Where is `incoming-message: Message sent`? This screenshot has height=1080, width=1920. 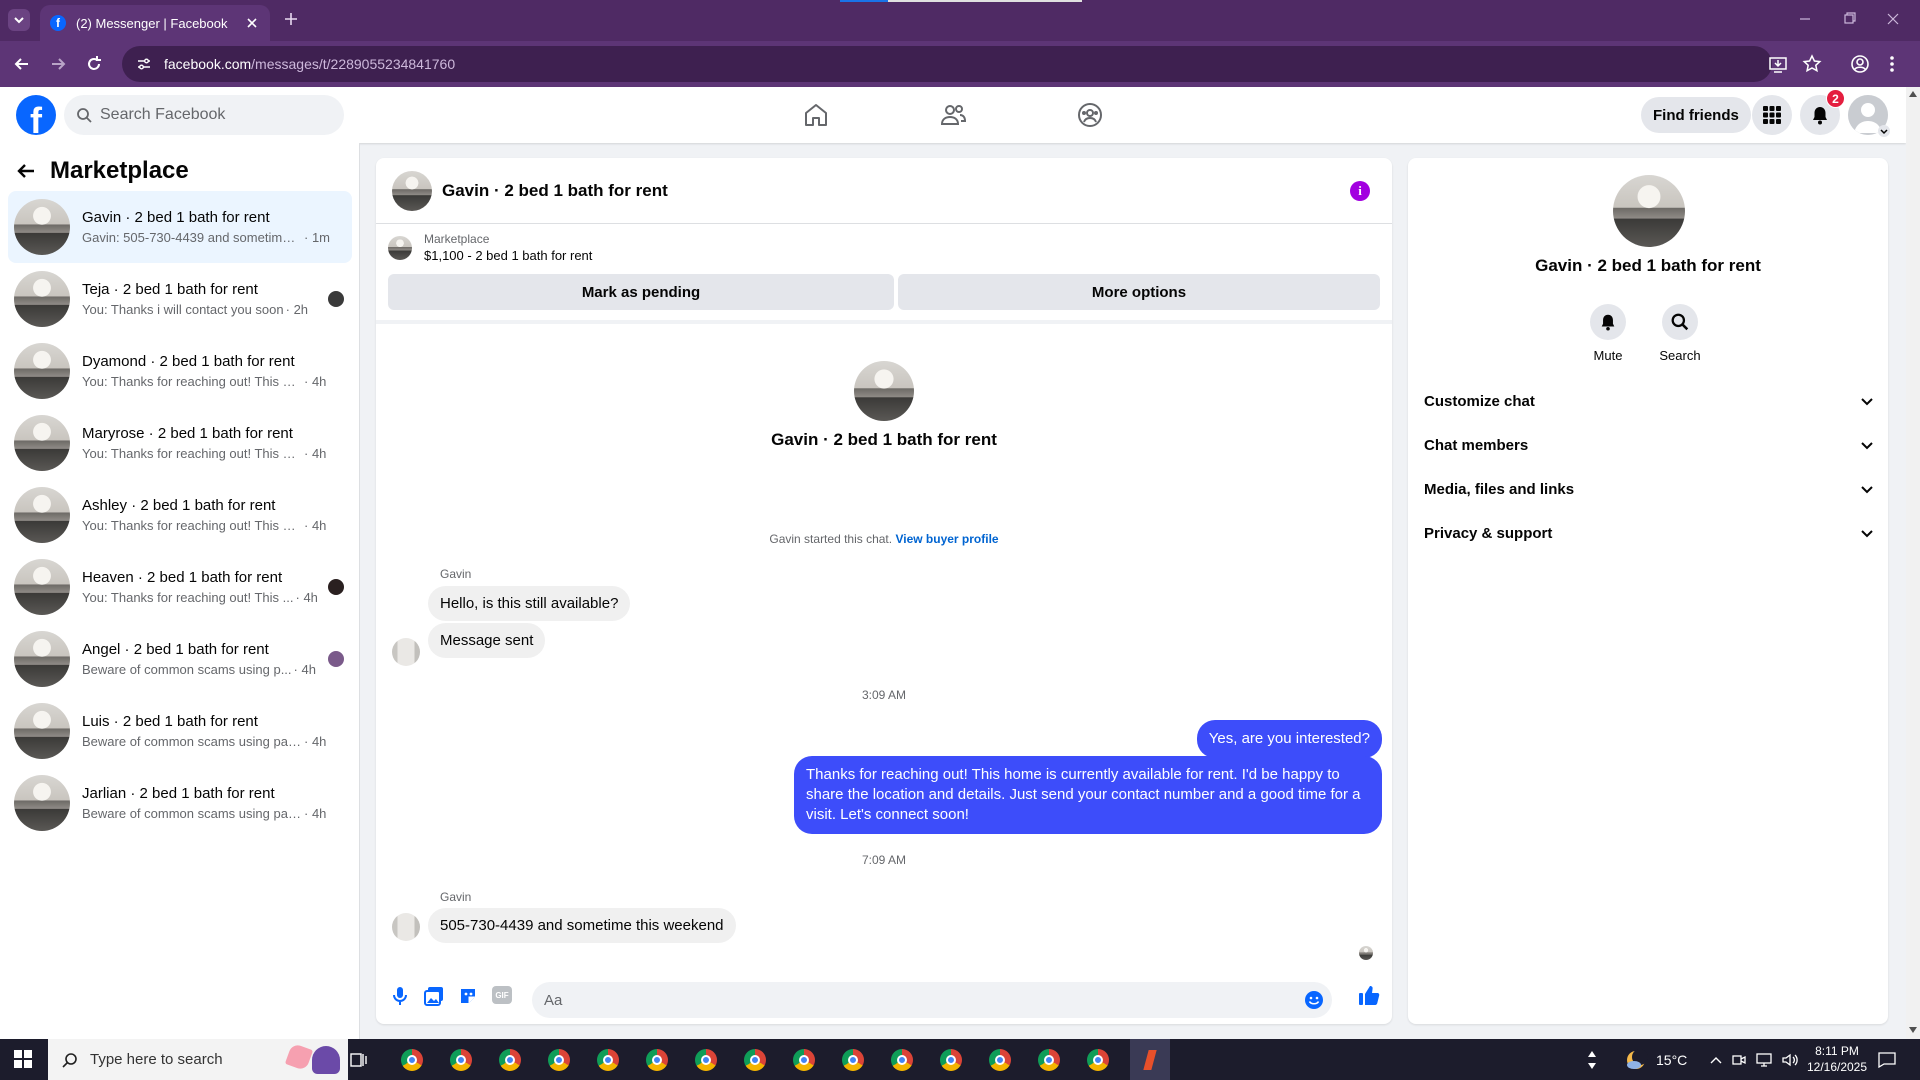 incoming-message: Message sent is located at coordinates (487, 640).